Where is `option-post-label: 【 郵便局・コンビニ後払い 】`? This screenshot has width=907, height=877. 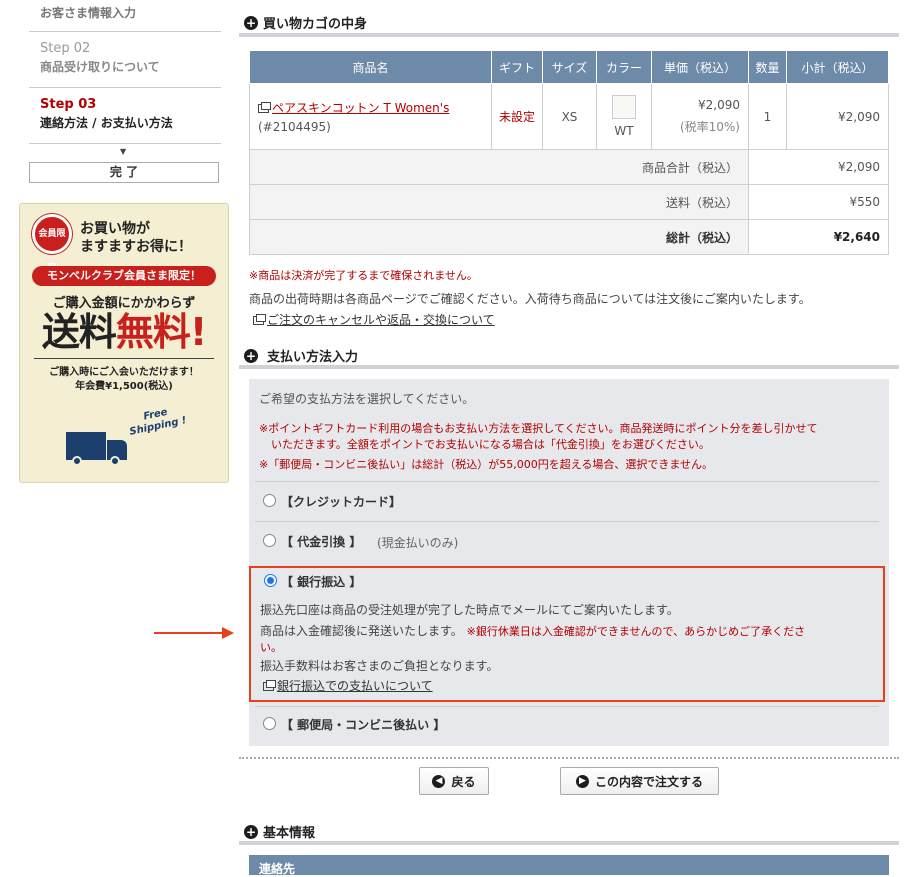
option-post-label: 【 郵便局・コンビニ後払い 】 is located at coordinates (363, 725).